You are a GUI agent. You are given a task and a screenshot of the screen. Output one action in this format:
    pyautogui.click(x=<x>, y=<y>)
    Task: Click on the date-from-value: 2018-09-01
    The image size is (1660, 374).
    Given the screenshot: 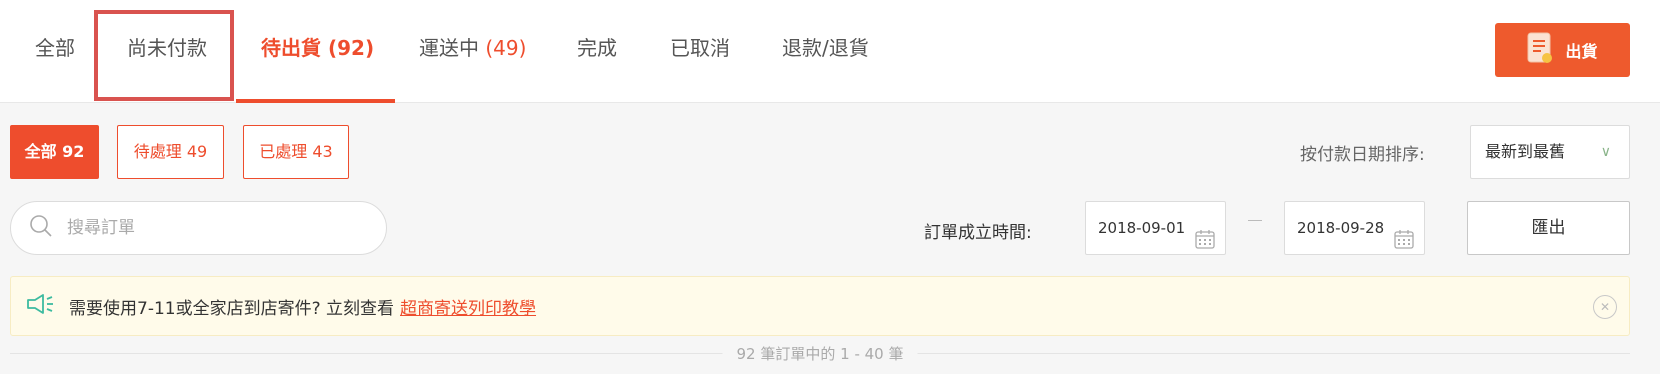 What is the action you would take?
    pyautogui.click(x=1142, y=228)
    